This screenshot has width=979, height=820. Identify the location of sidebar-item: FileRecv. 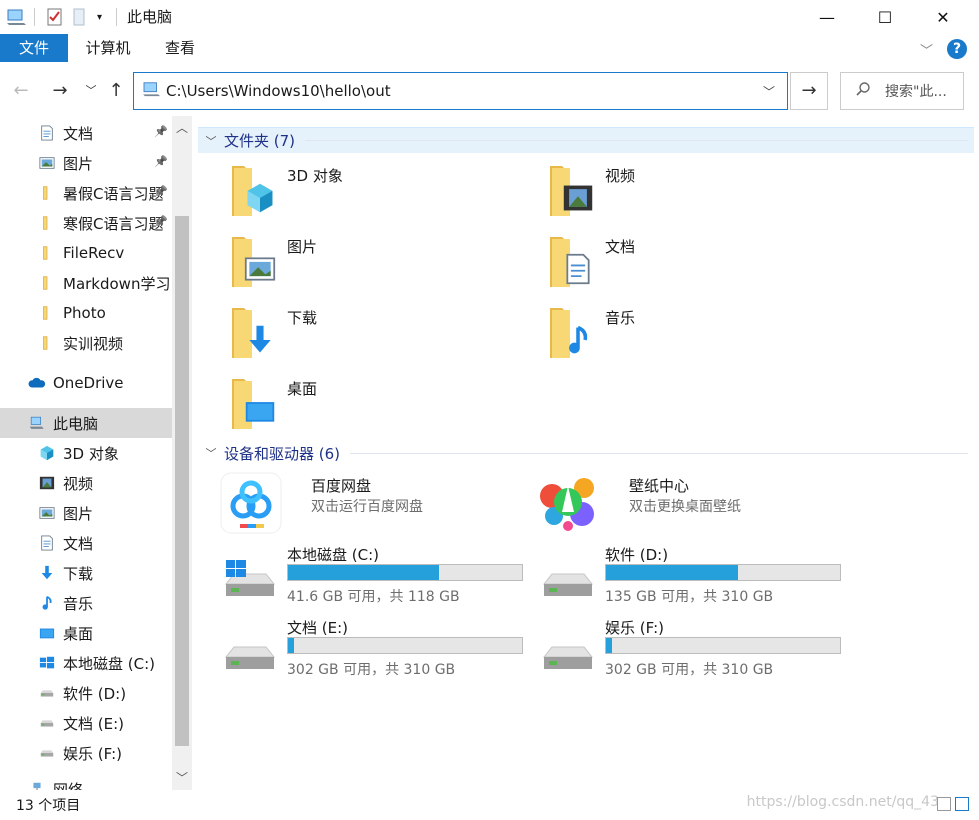
(86, 253).